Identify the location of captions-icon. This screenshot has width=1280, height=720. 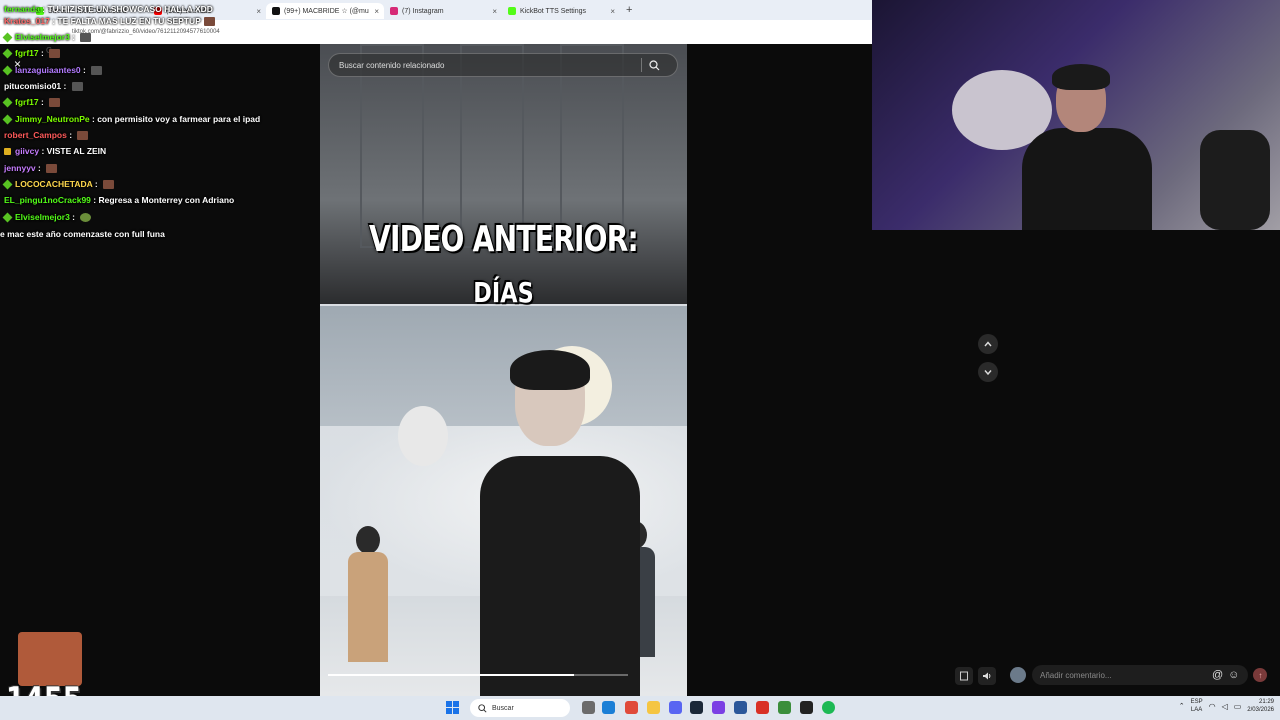
(964, 676).